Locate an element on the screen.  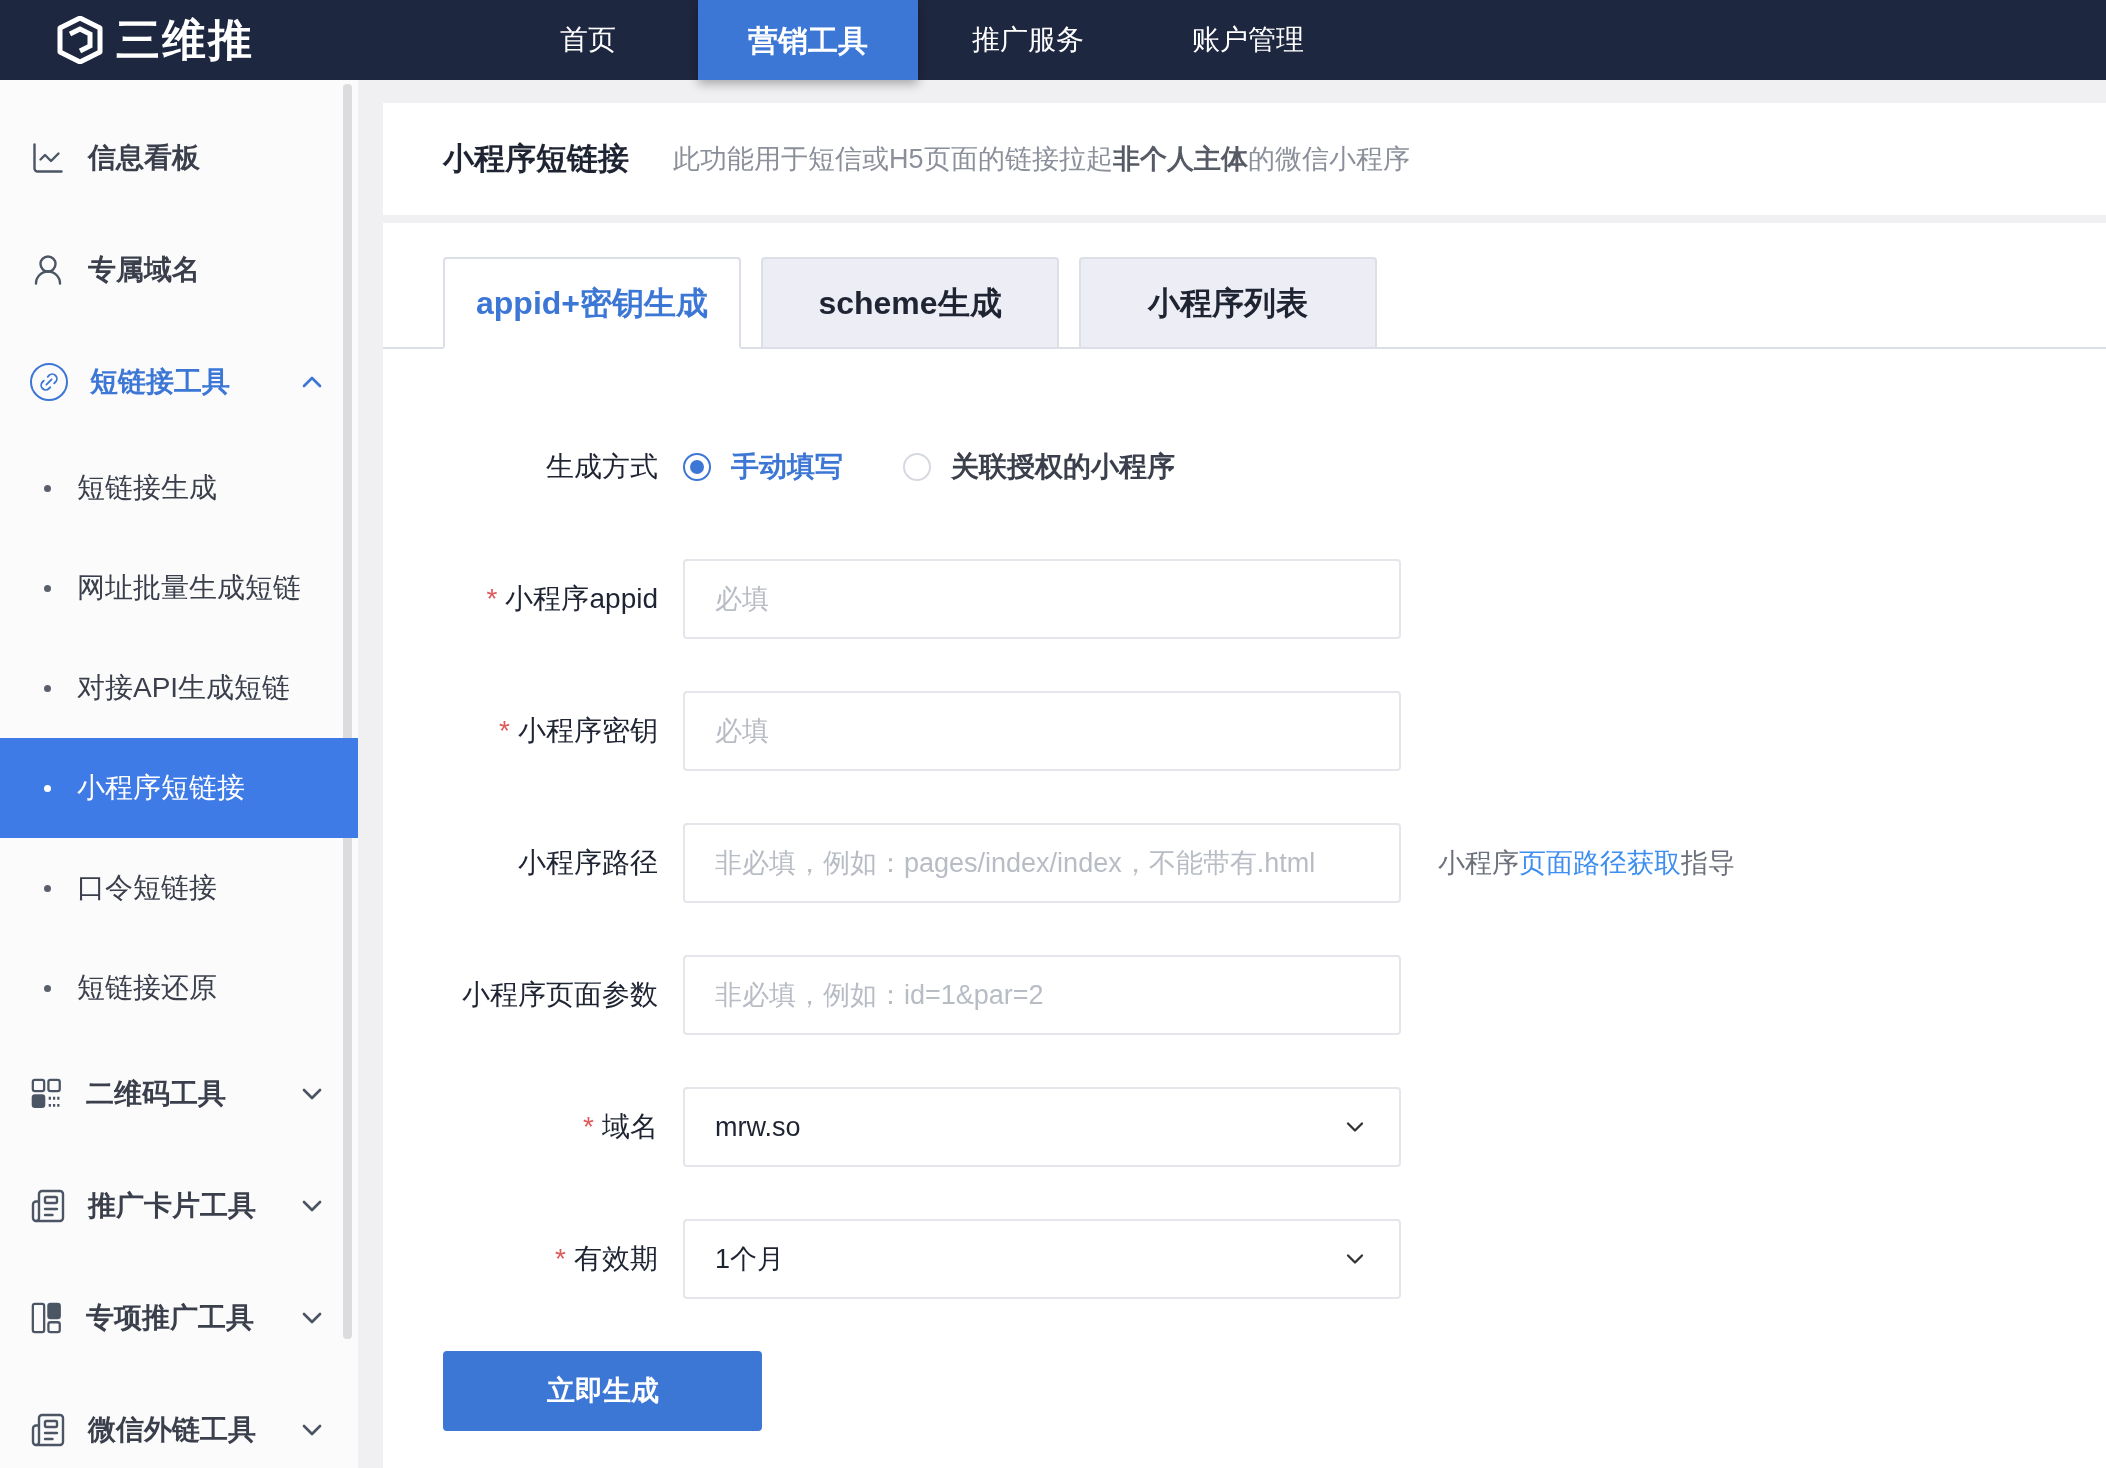
submenu-item: 网址批量生成短链 is located at coordinates (179, 588).